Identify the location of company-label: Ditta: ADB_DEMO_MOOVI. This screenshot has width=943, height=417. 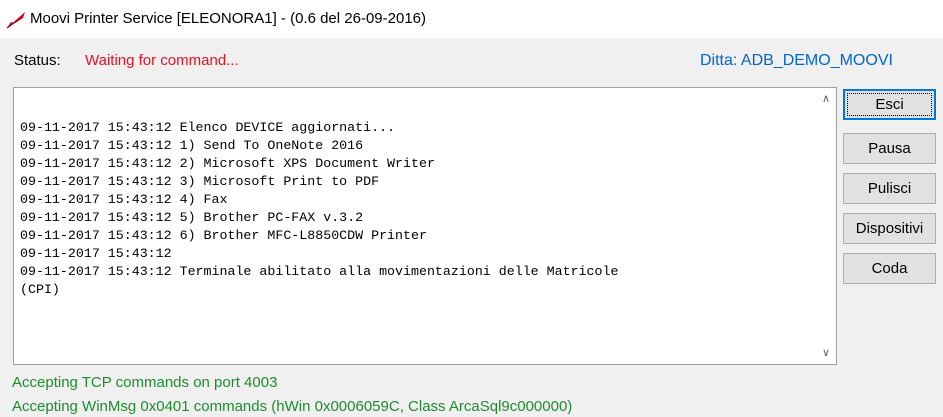
(796, 60).